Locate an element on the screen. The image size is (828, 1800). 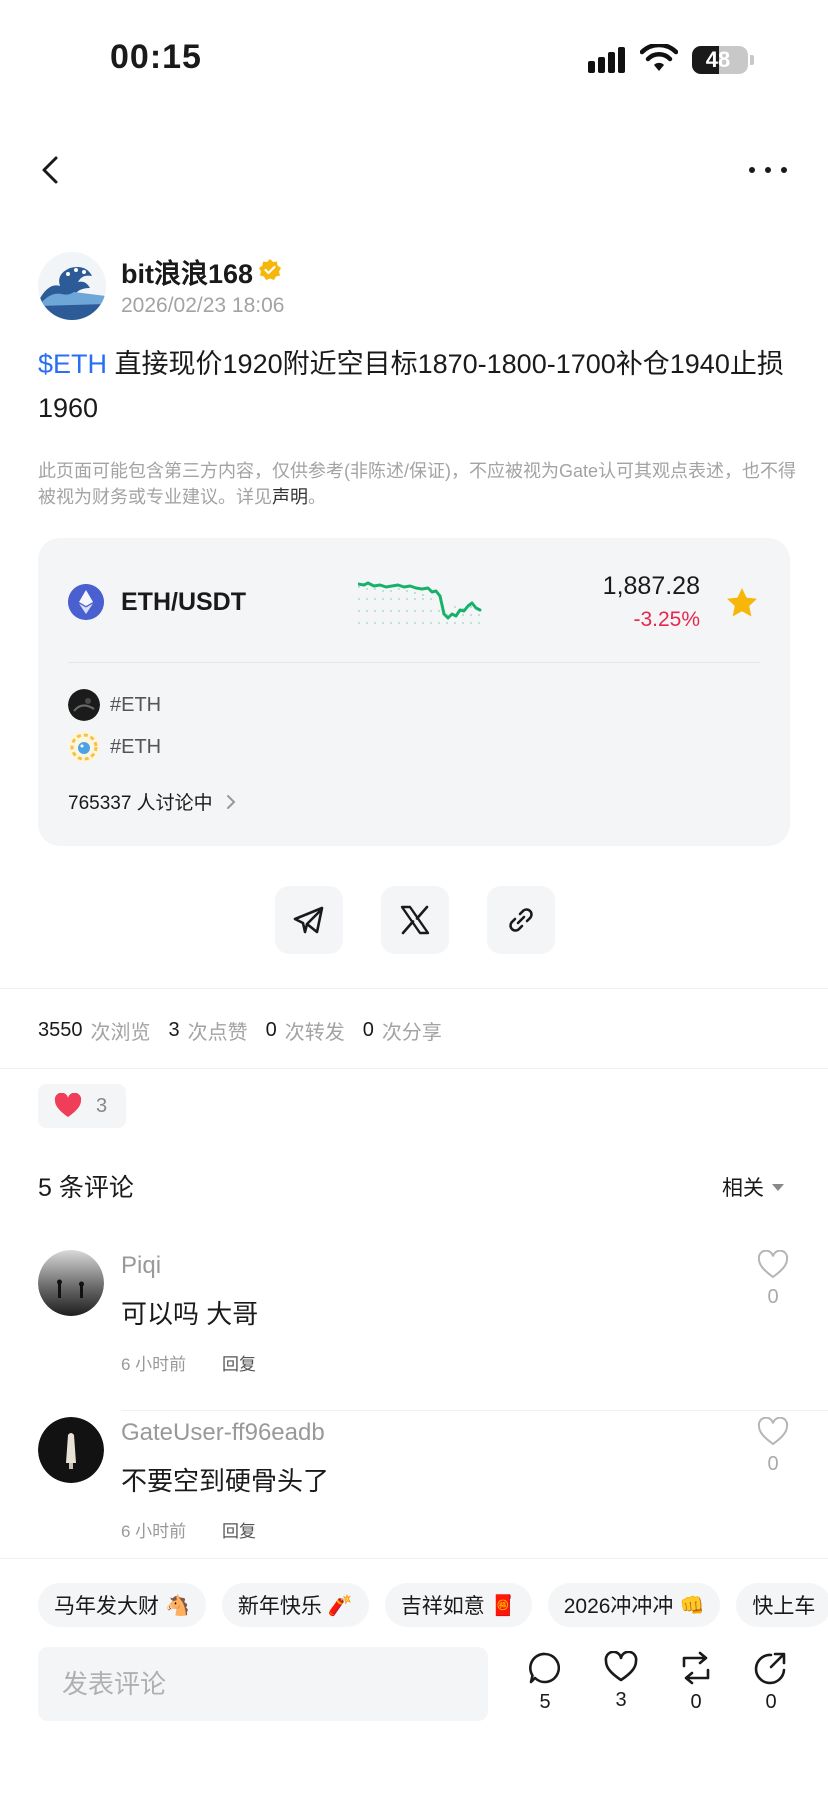
share-action-button: 0 is located at coordinates (771, 1682).